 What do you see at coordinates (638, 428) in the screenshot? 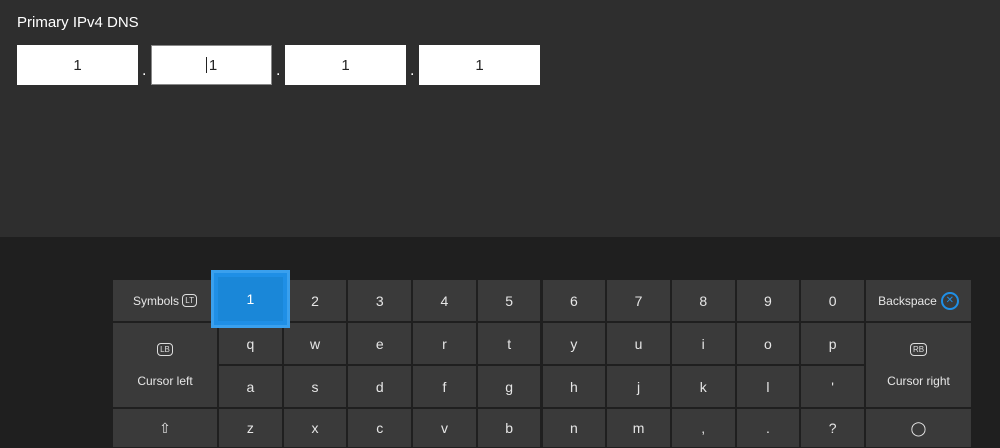
I see `key-row4-6: m` at bounding box center [638, 428].